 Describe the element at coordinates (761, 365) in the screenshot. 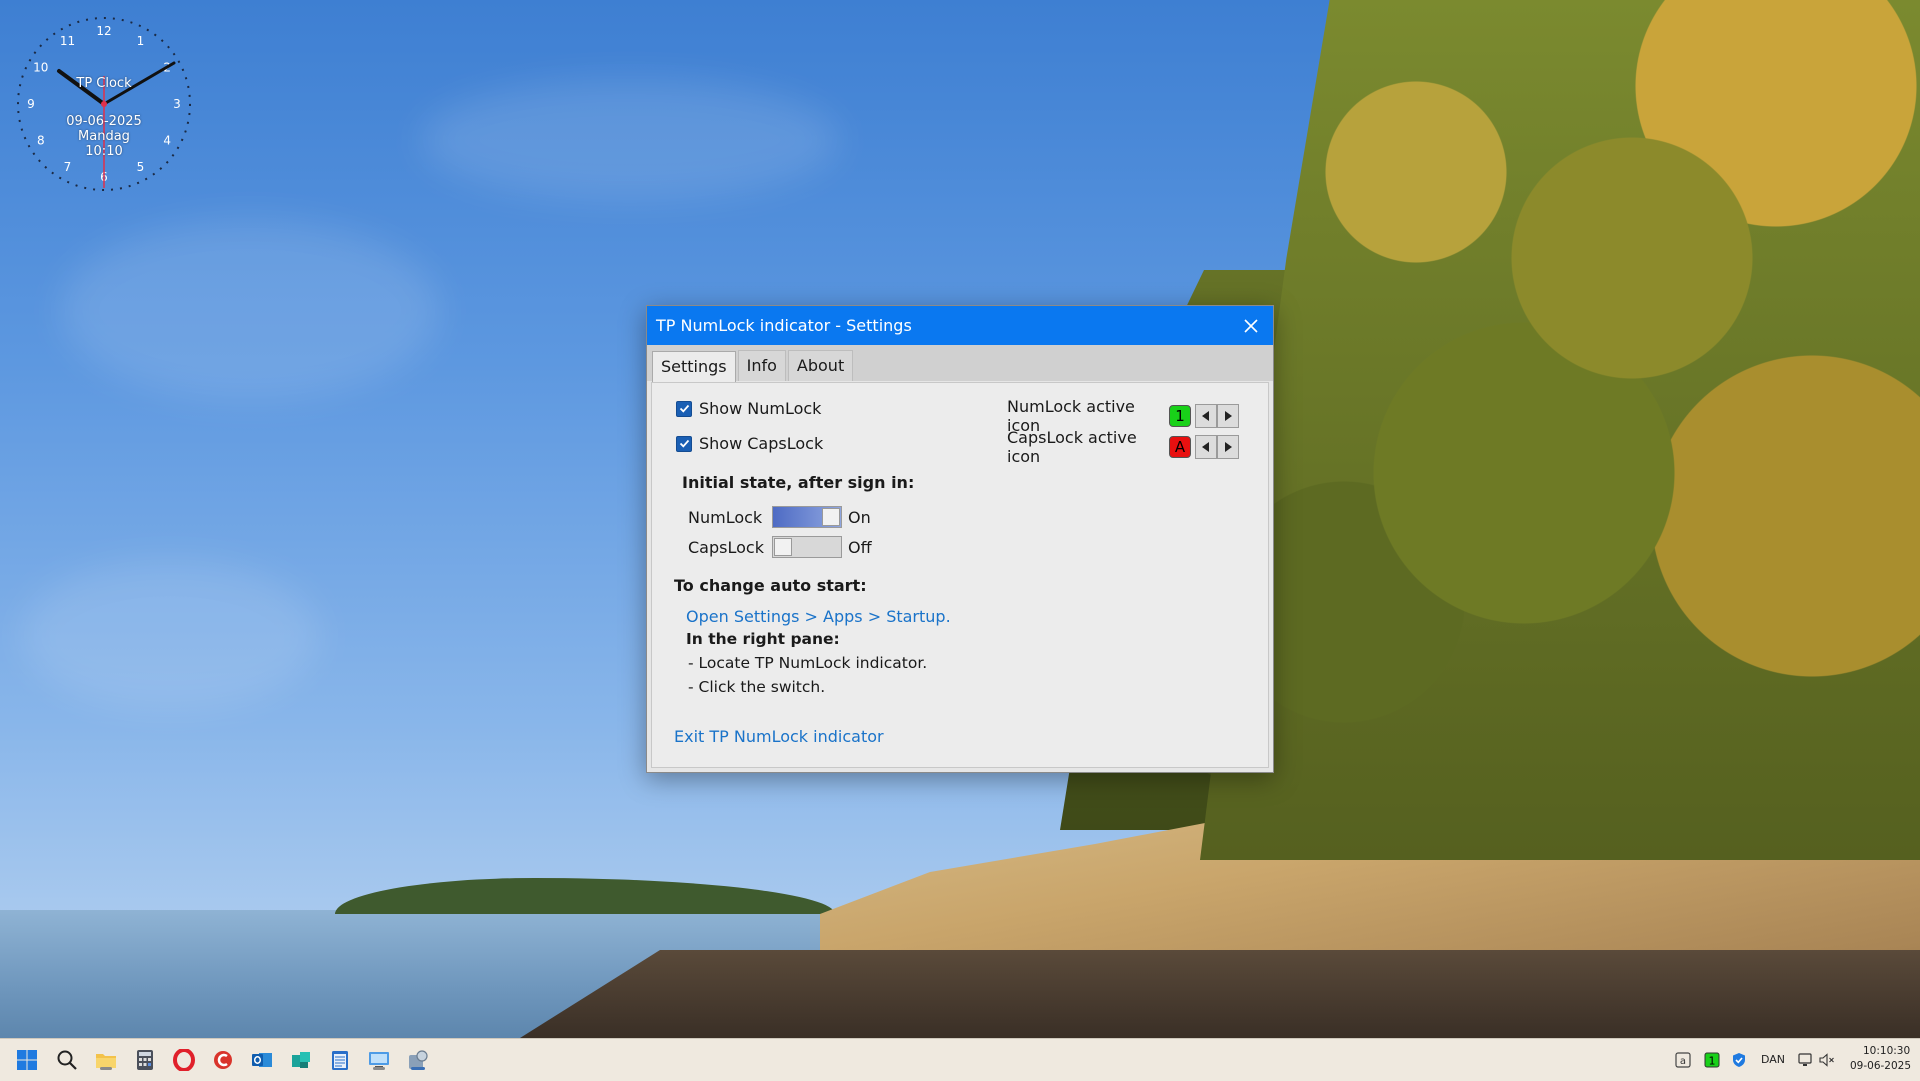

I see `tab-info: Info` at that location.